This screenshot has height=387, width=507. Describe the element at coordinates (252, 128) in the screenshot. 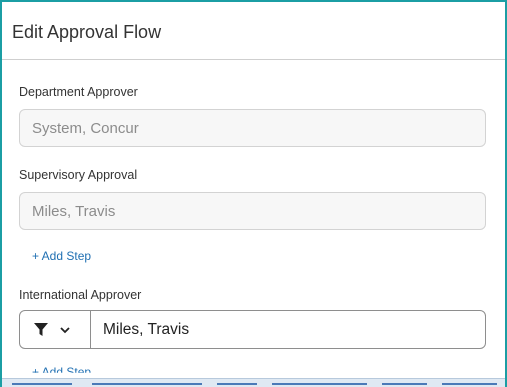

I see `department-approver-field: System, Concur` at that location.